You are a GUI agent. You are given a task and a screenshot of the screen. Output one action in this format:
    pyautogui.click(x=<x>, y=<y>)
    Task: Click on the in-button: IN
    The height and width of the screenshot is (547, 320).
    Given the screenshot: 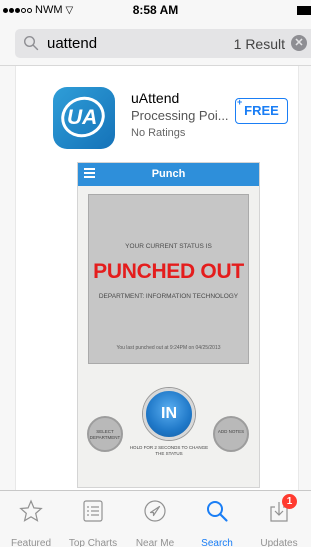 What is the action you would take?
    pyautogui.click(x=169, y=414)
    